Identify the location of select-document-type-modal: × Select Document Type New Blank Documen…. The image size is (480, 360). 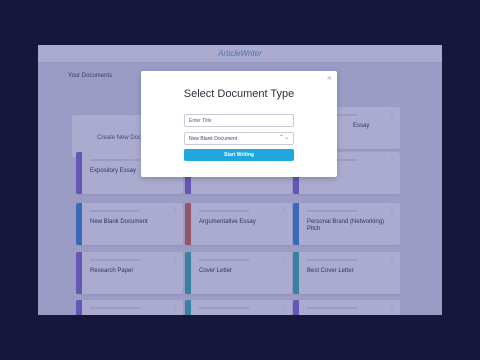
(239, 124).